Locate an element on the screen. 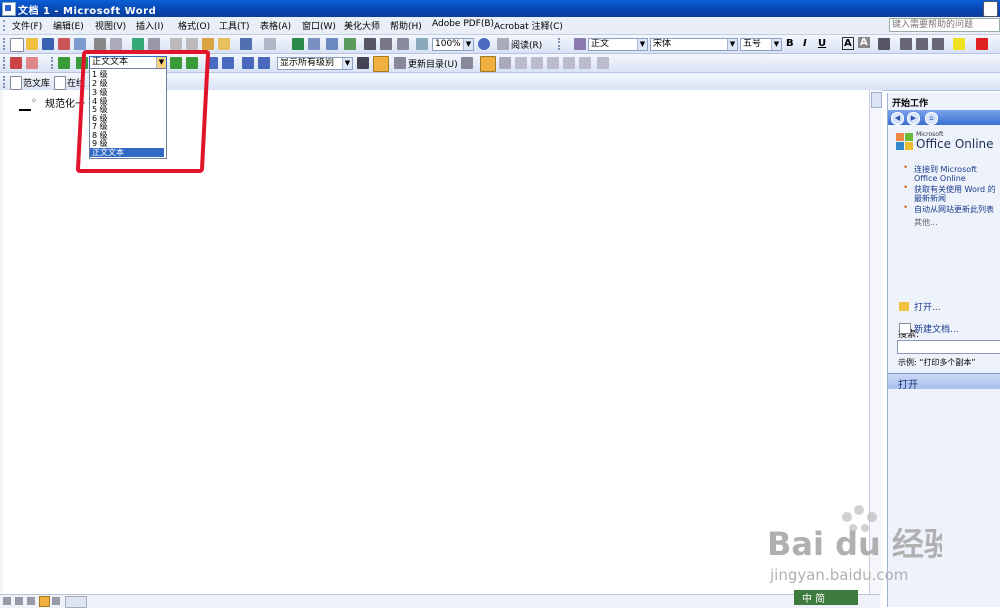 The width and height of the screenshot is (1000, 608). home-icon: ⌂ is located at coordinates (931, 118).